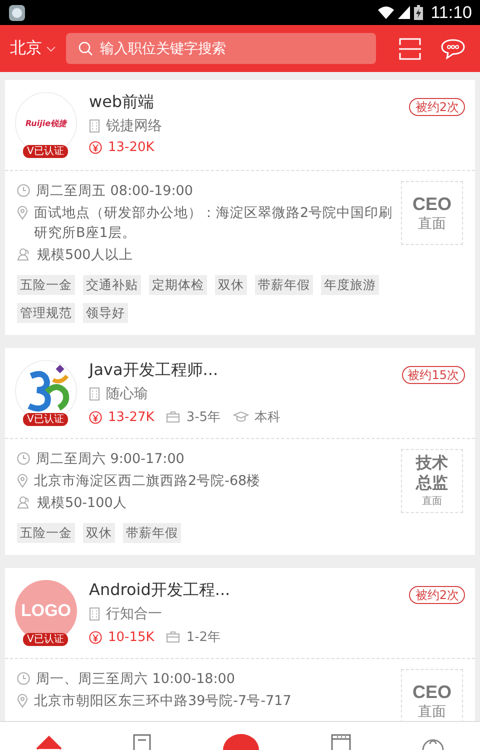 The width and height of the screenshot is (480, 750). I want to click on work-schedule: 周二至周五 08:00-19:00, so click(114, 191).